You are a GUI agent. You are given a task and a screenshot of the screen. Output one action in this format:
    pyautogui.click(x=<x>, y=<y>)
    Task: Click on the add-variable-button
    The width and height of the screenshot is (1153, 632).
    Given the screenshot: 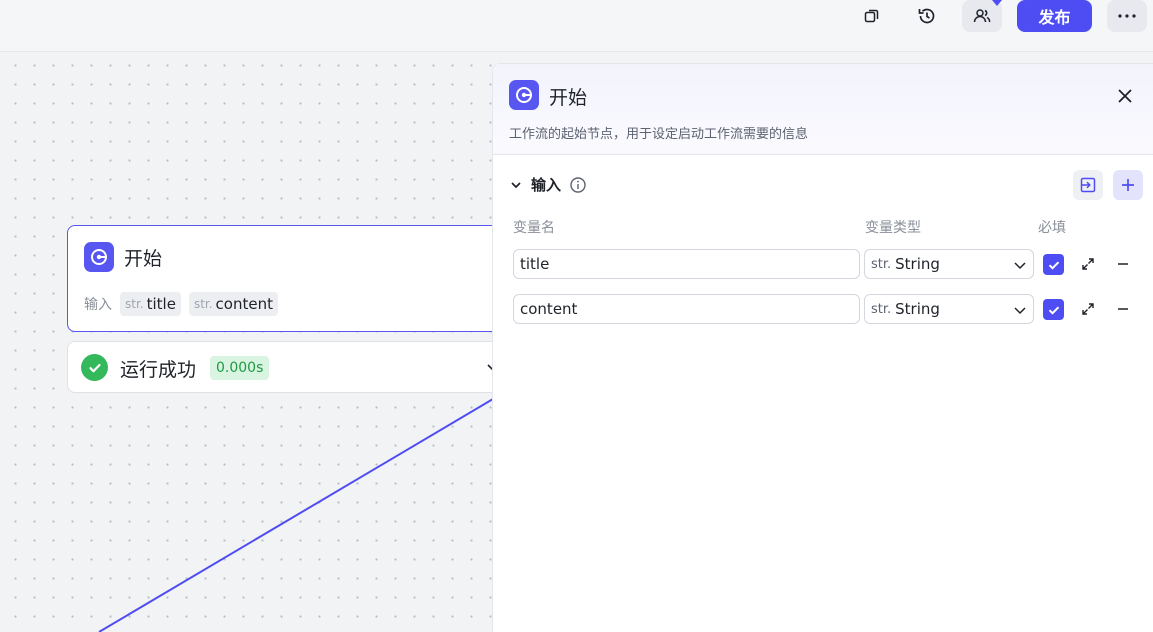 What is the action you would take?
    pyautogui.click(x=1128, y=185)
    